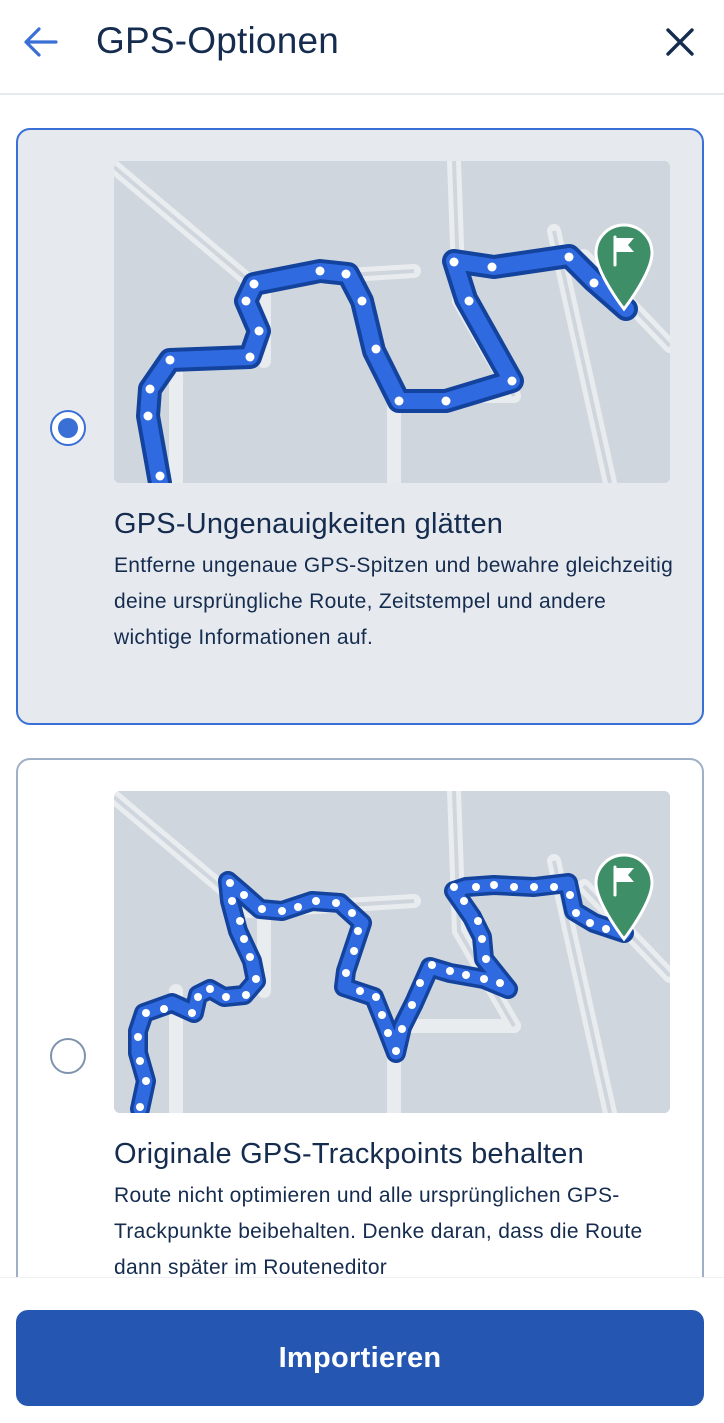 This screenshot has width=724, height=1423. Describe the element at coordinates (68, 428) in the screenshot. I see `radio-smooth-selected` at that location.